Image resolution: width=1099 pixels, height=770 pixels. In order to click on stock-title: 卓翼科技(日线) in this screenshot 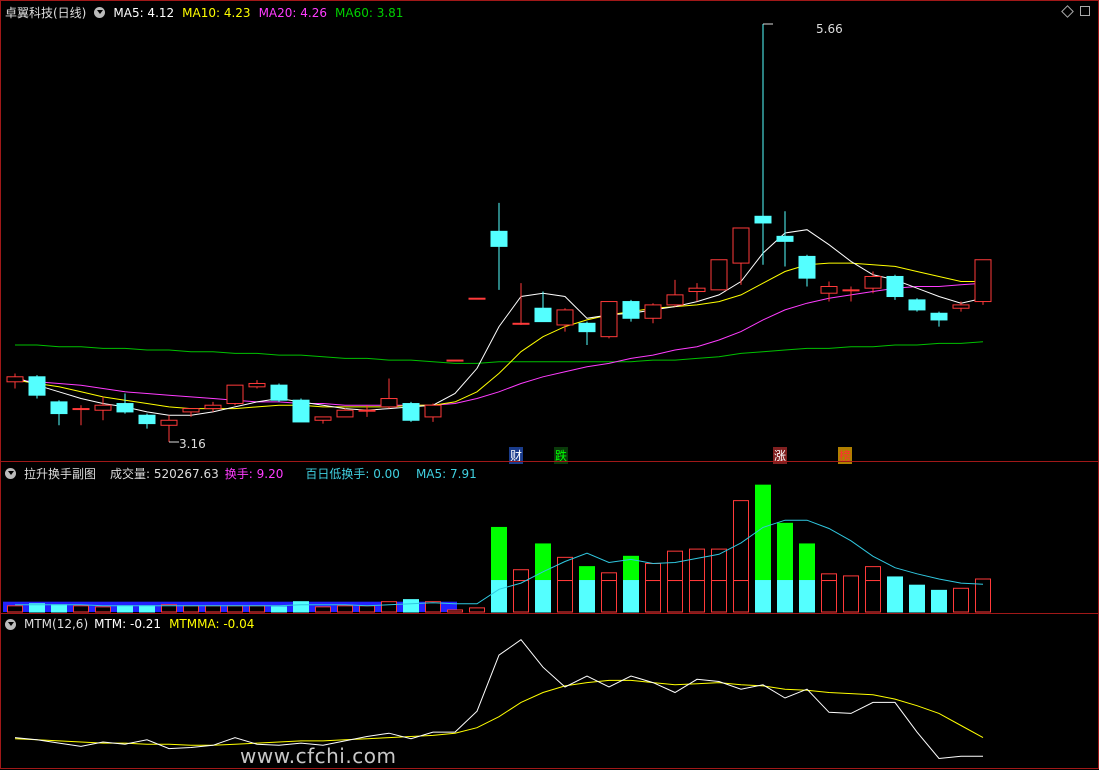, I will do `click(45, 12)`.